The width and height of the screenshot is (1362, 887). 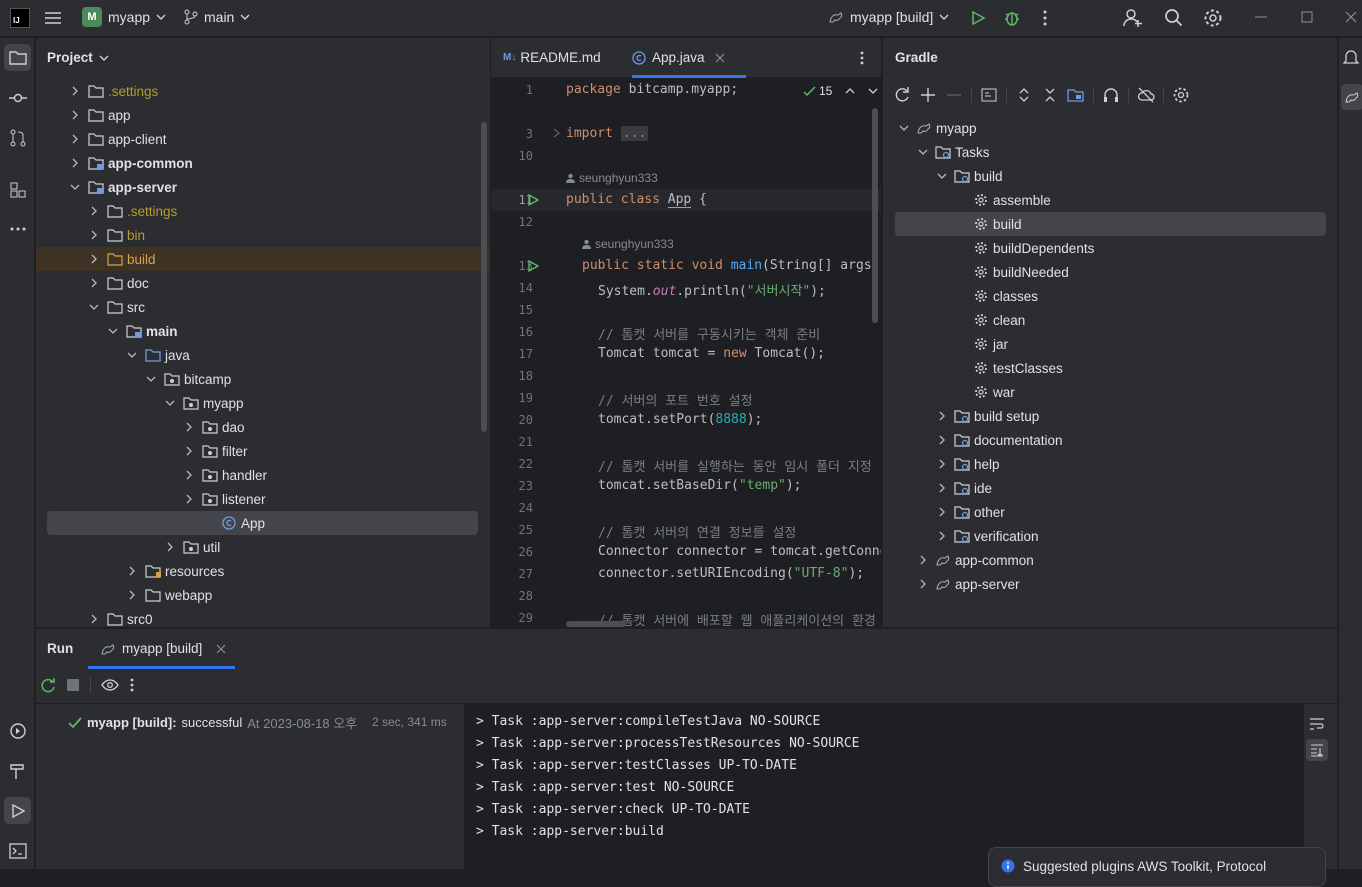 What do you see at coordinates (1146, 95) in the screenshot?
I see `offline-mode-icon` at bounding box center [1146, 95].